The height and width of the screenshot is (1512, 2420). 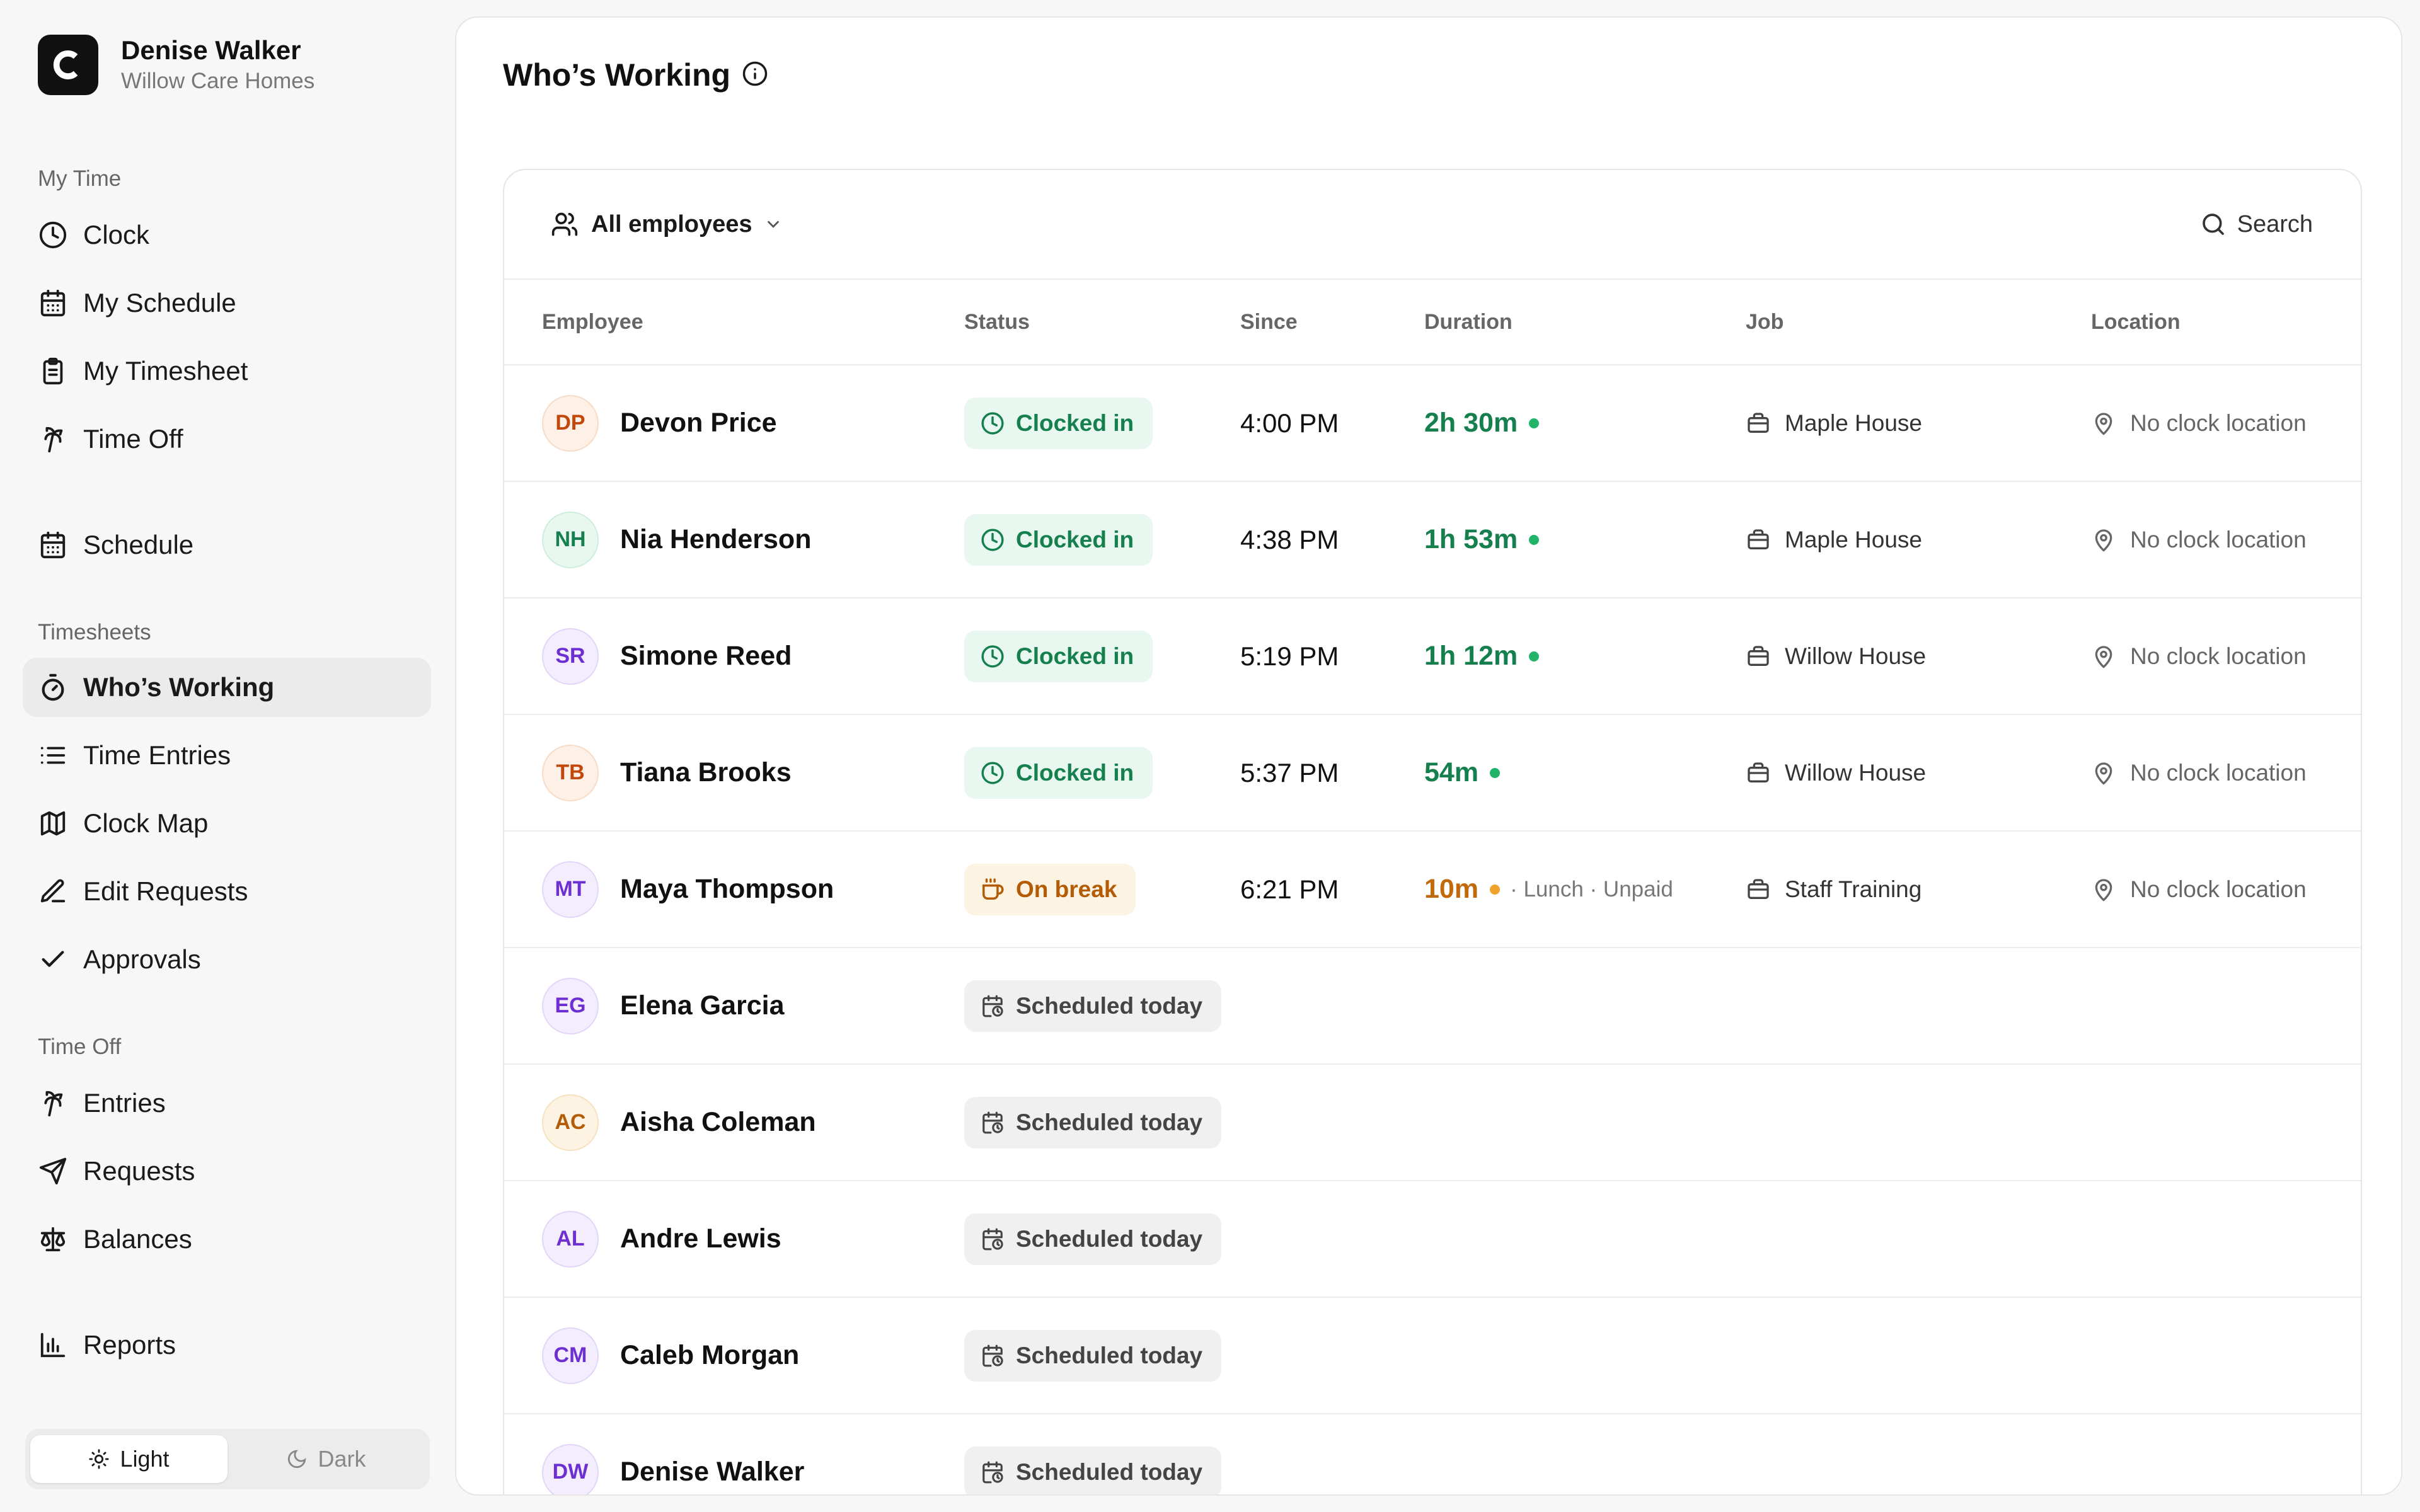 What do you see at coordinates (1853, 889) in the screenshot?
I see `job-name: Staff Training` at bounding box center [1853, 889].